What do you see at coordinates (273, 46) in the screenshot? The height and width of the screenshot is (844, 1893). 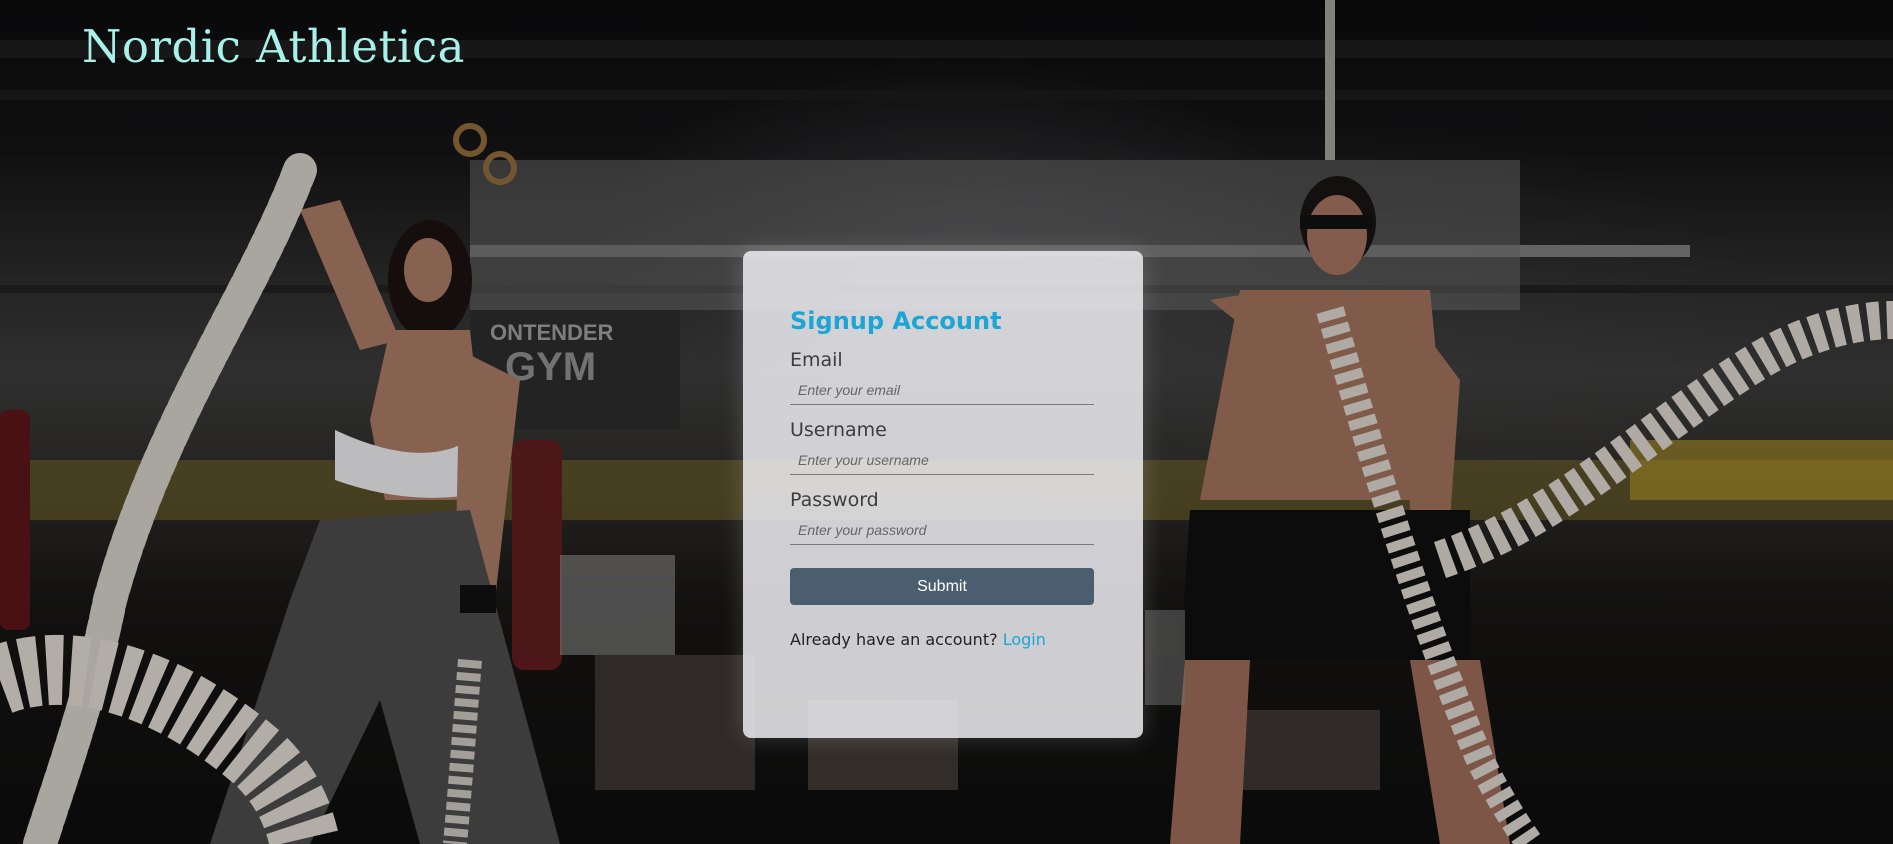 I see `brand-logo-text: Nordic Athletica` at bounding box center [273, 46].